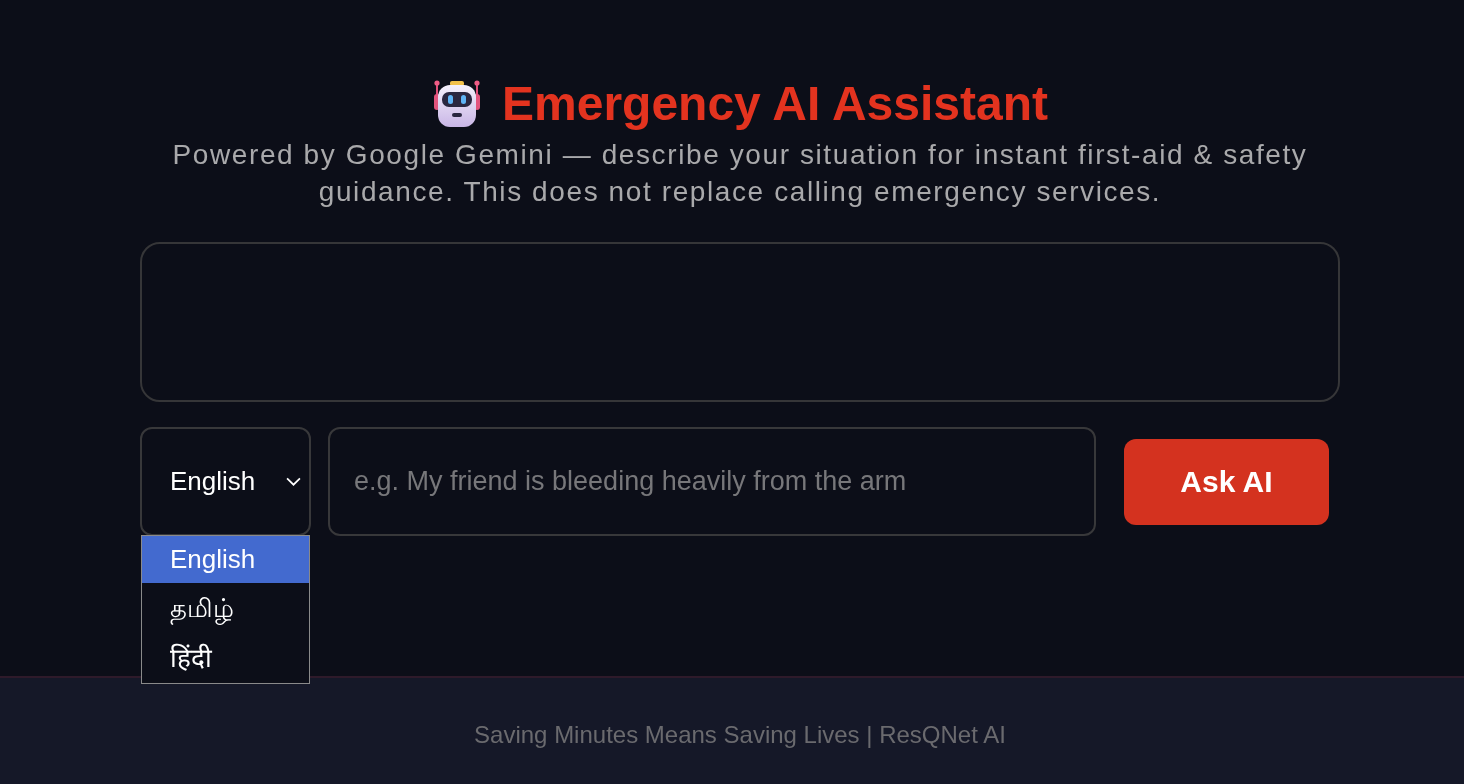 This screenshot has height=784, width=1464. I want to click on chevron-down-icon, so click(293, 481).